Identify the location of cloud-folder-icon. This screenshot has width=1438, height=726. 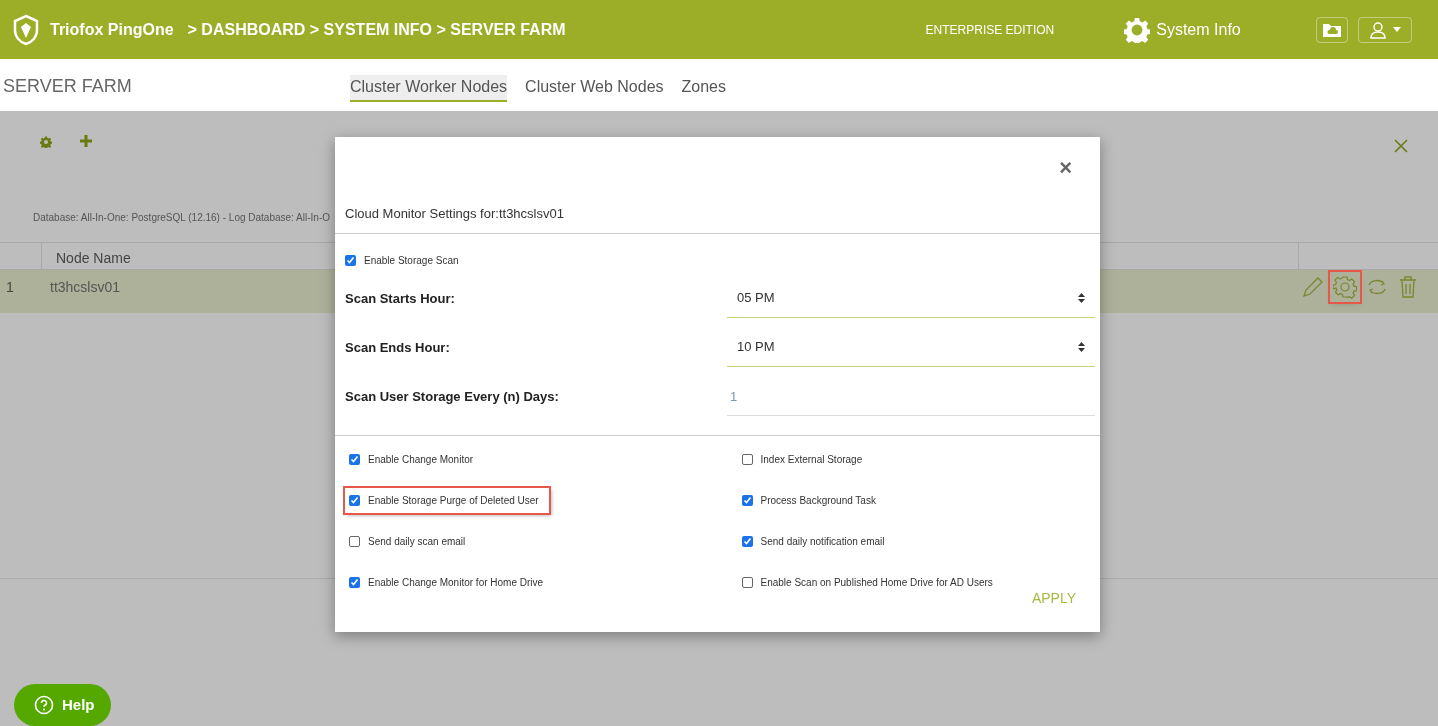
(1332, 29).